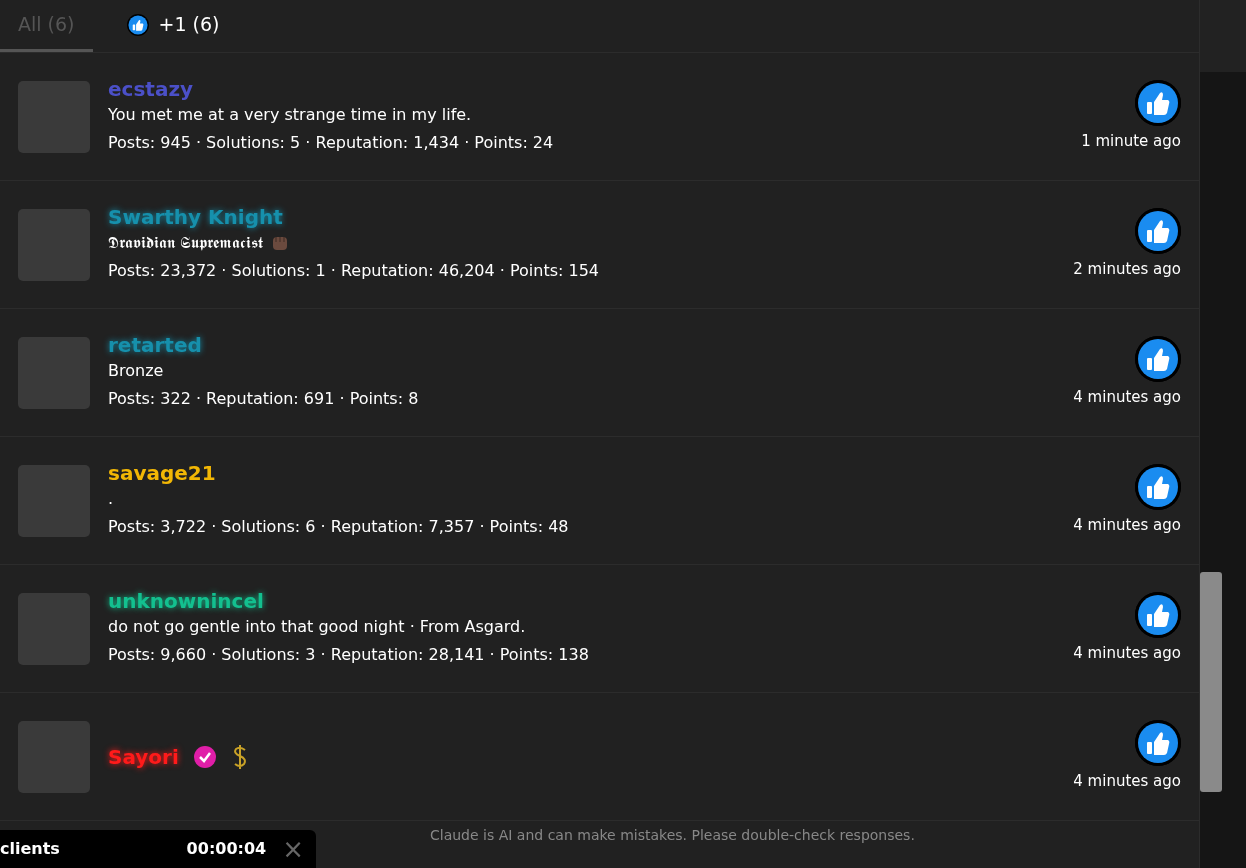  Describe the element at coordinates (293, 849) in the screenshot. I see `close-button: ×` at that location.